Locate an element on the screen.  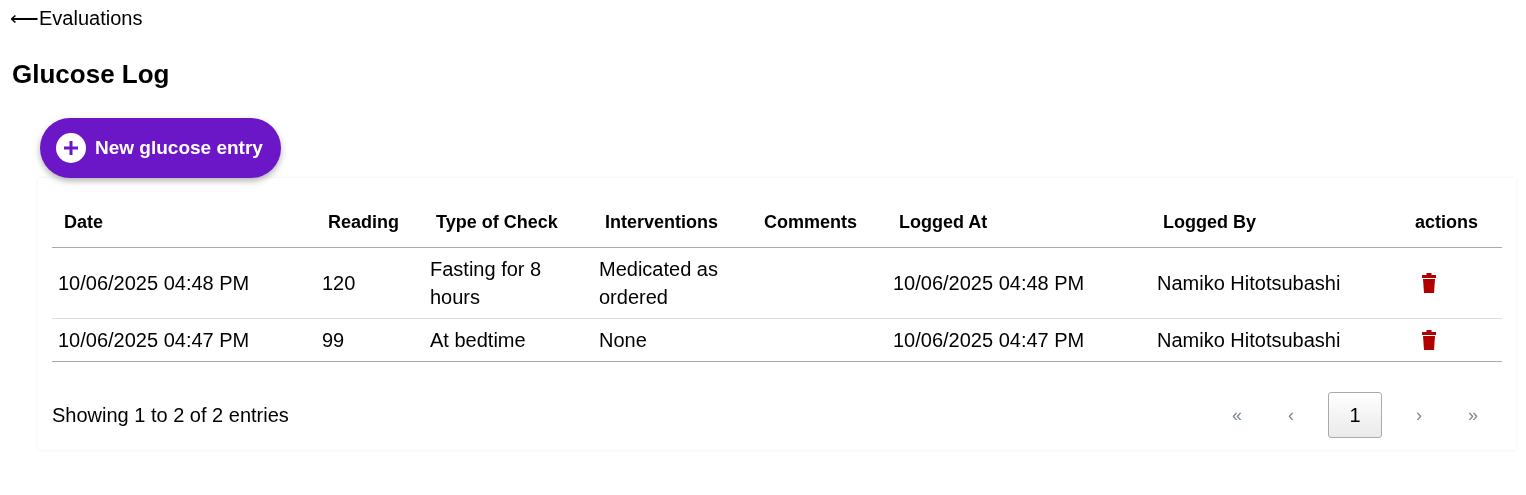
table-cell: At bedtime is located at coordinates (478, 340).